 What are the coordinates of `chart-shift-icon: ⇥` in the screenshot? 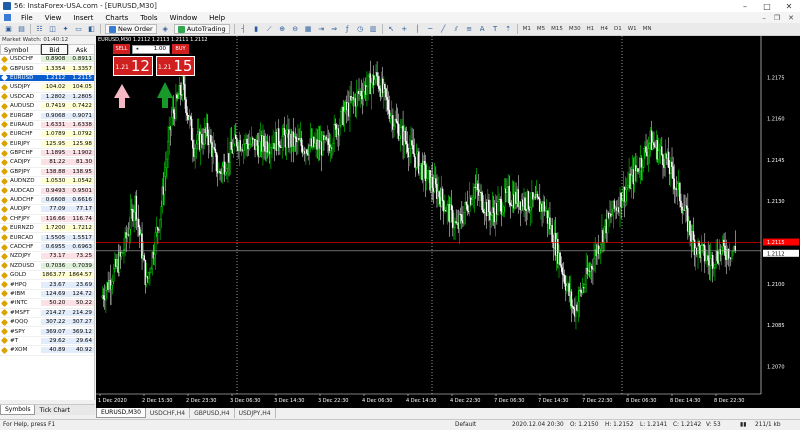 It's located at (321, 29).